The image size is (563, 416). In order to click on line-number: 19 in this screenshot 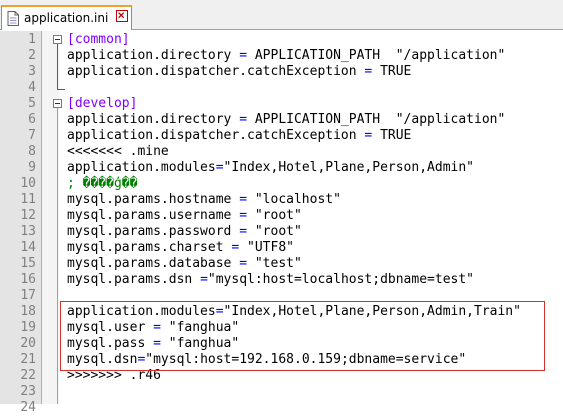, I will do `click(28, 327)`.